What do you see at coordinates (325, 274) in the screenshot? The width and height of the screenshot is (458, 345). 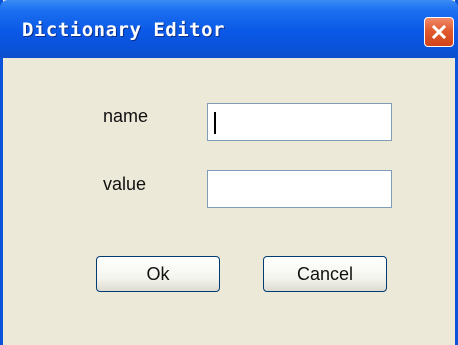 I see `cancel-button: Cancel` at bounding box center [325, 274].